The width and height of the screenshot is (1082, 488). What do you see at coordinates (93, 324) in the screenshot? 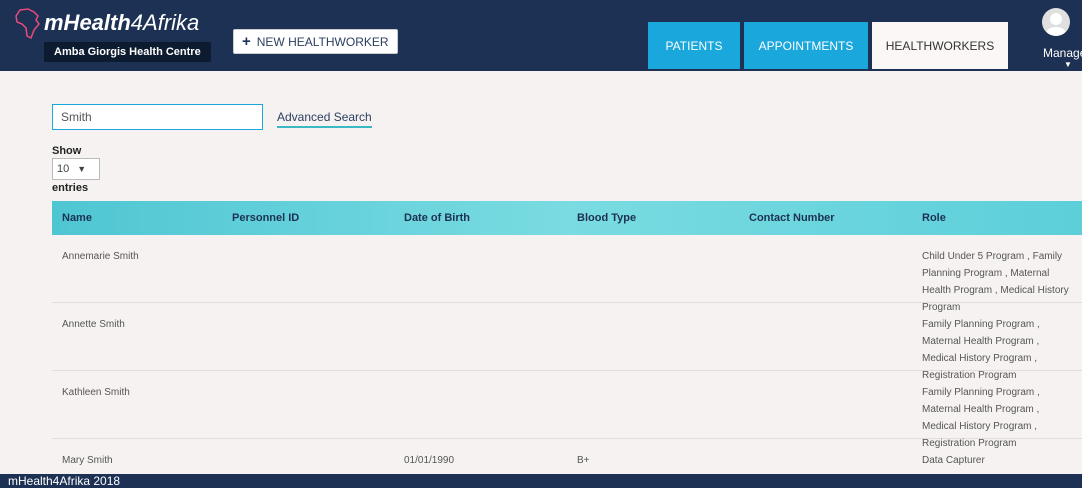
I see `cell-name: Annette Smith` at bounding box center [93, 324].